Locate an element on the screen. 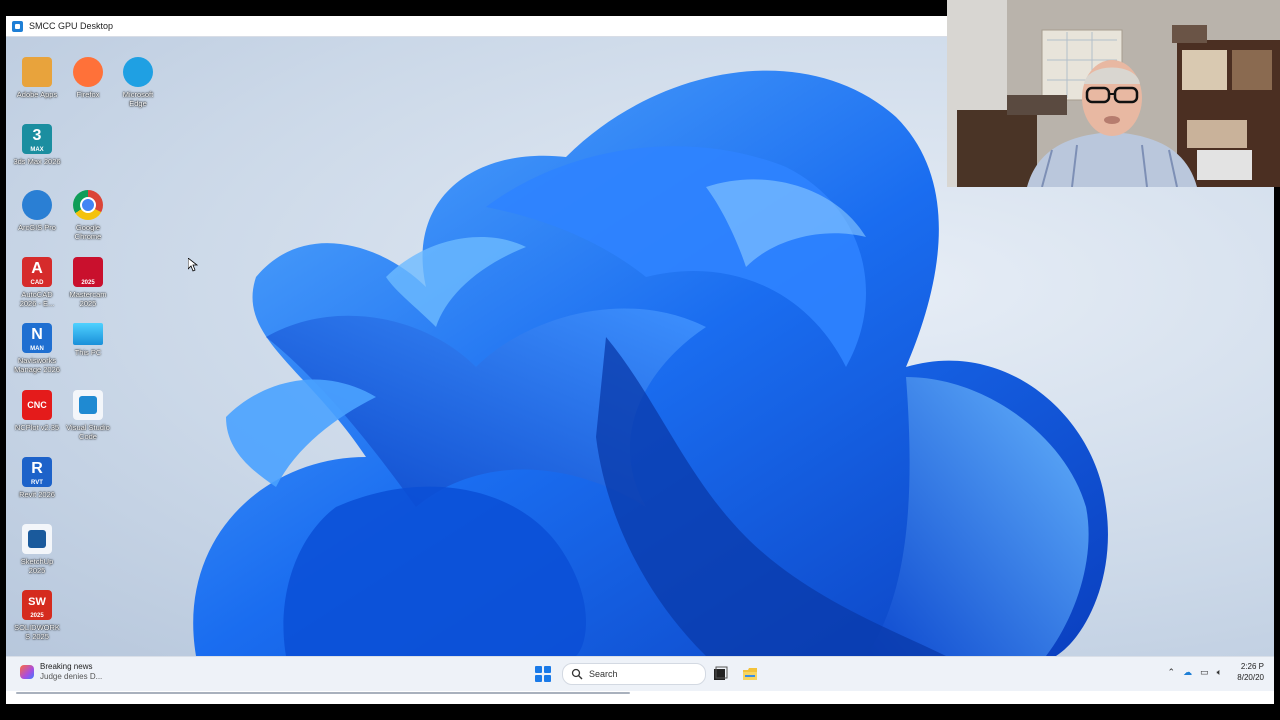 Image resolution: width=1280 pixels, height=720 pixels. navisworks-icon: N MAN is located at coordinates (37, 338).